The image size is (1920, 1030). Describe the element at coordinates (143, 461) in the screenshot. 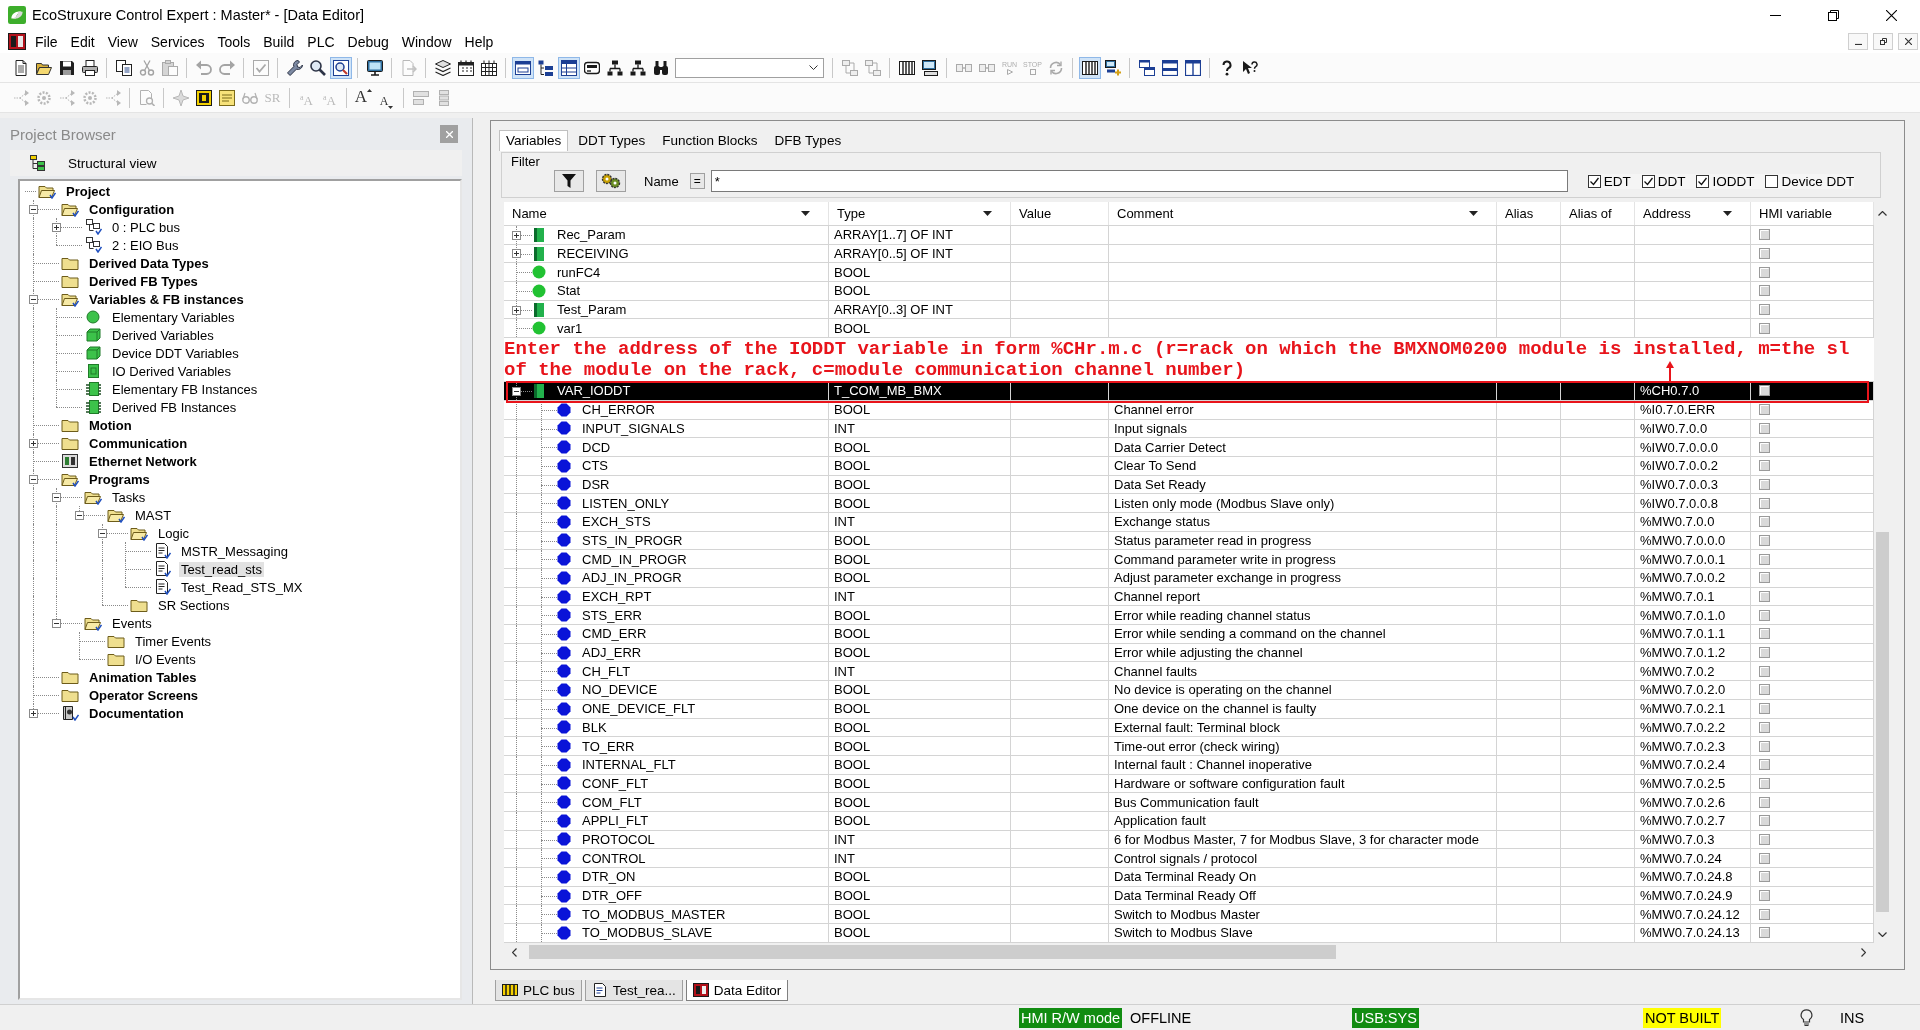

I see `tree-item: Ethernet Network` at that location.